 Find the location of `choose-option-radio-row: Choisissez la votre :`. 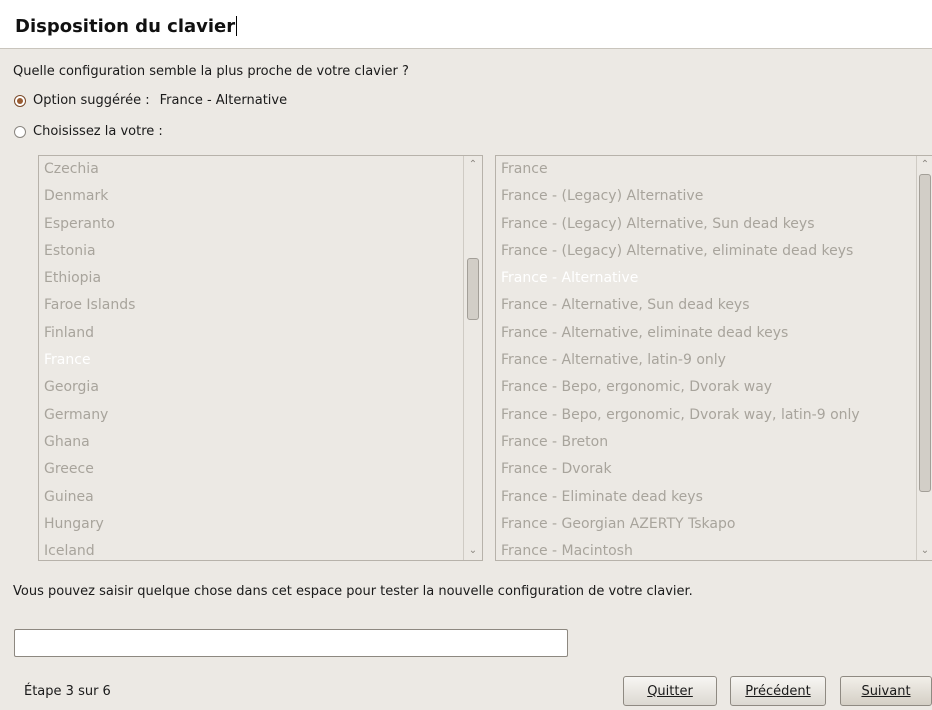

choose-option-radio-row: Choisissez la votre : is located at coordinates (88, 131).